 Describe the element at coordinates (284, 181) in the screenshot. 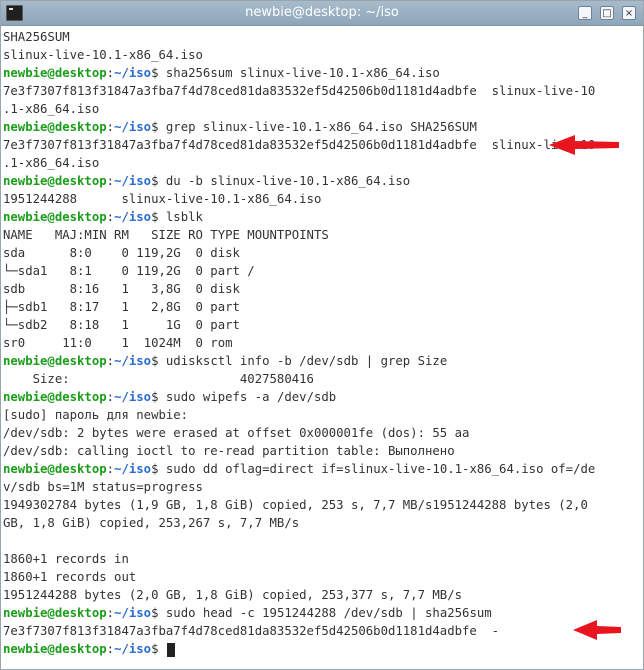

I see `command-text: du -b slinux-live-10.1-x86_64.iso` at that location.